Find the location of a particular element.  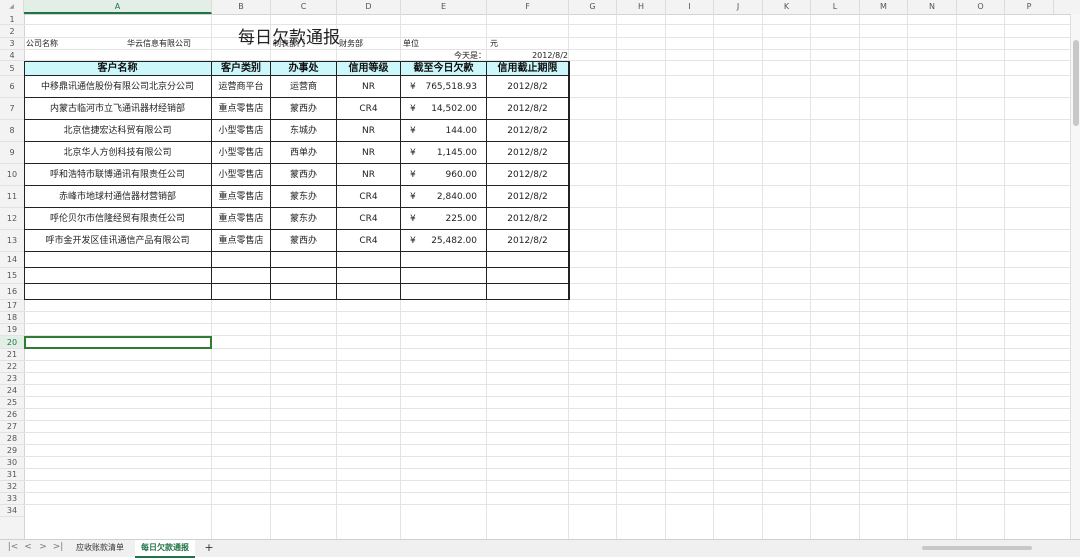

row-header-13: 13 is located at coordinates (12, 241).